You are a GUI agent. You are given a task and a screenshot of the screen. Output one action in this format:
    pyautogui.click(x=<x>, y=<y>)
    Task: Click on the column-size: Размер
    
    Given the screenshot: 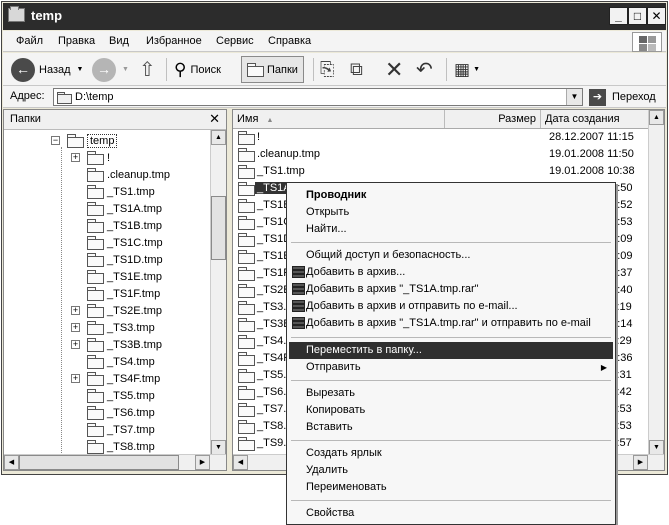 What is the action you would take?
    pyautogui.click(x=493, y=119)
    